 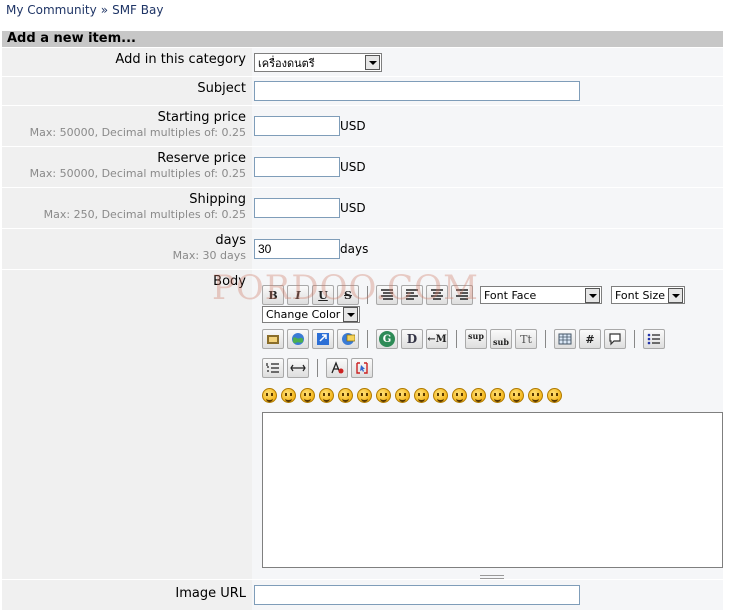 I want to click on subscript-button: sub, so click(x=501, y=339).